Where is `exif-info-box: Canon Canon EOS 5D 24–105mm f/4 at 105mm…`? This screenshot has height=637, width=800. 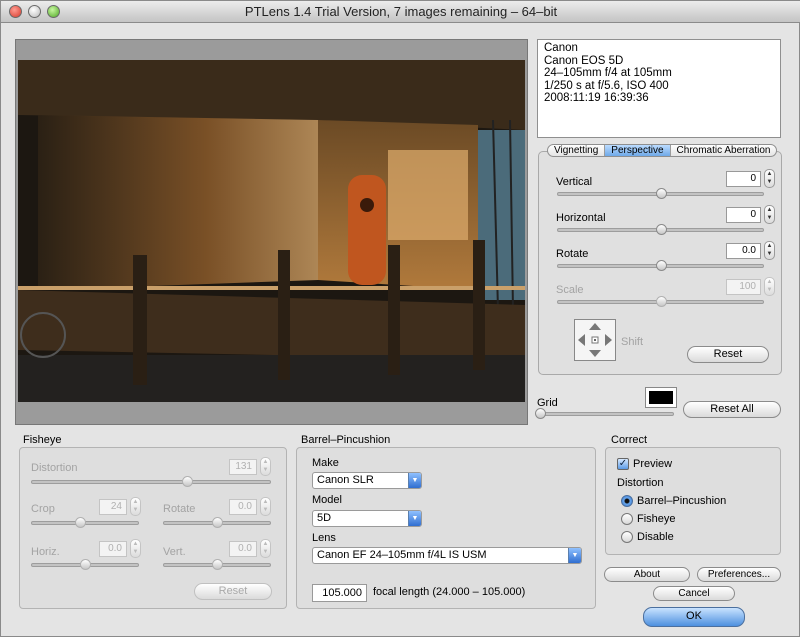
exif-info-box: Canon Canon EOS 5D 24–105mm f/4 at 105mm… is located at coordinates (659, 88).